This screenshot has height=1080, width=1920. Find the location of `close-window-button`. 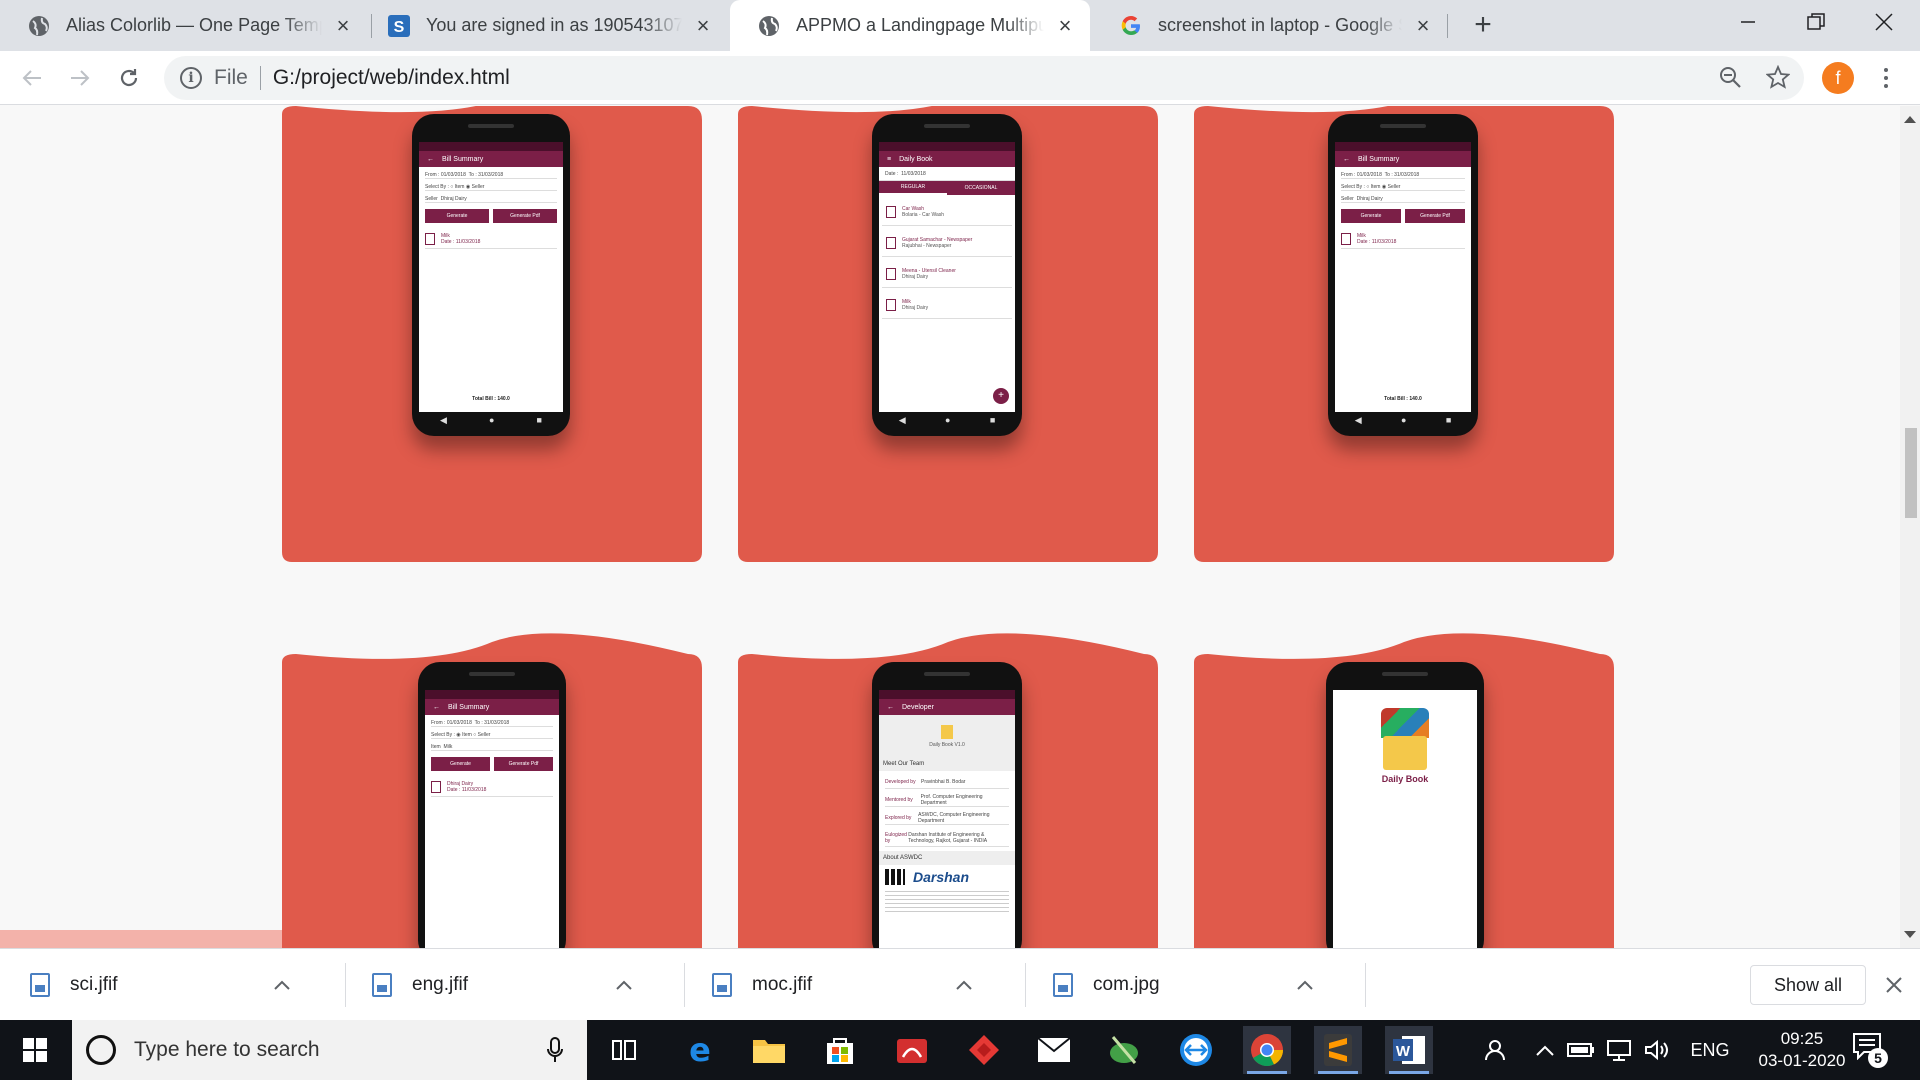

close-window-button is located at coordinates (1884, 22).